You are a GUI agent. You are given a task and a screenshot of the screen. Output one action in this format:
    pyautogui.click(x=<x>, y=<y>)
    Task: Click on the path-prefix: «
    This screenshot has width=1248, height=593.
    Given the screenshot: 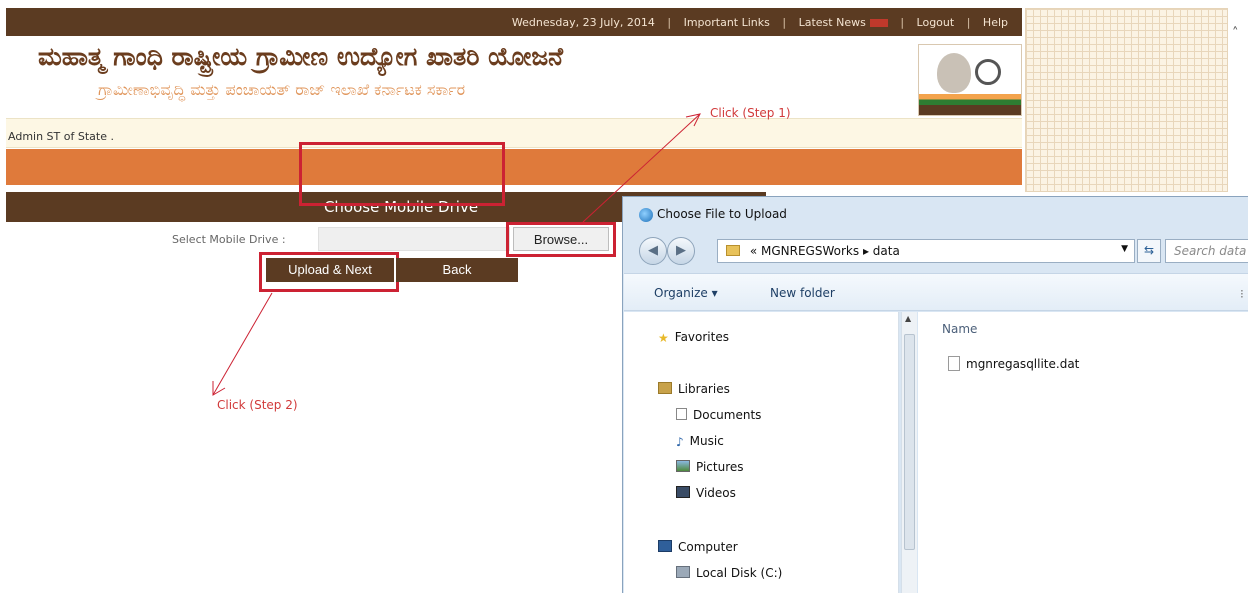 What is the action you would take?
    pyautogui.click(x=753, y=251)
    